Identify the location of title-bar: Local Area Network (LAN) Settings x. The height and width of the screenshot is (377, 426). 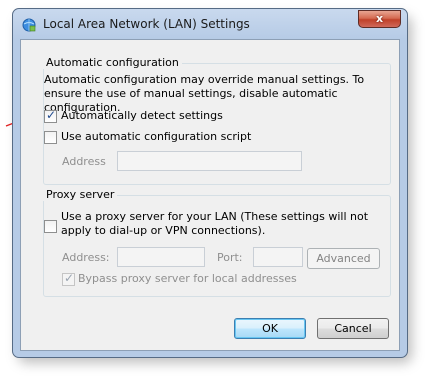
(210, 24).